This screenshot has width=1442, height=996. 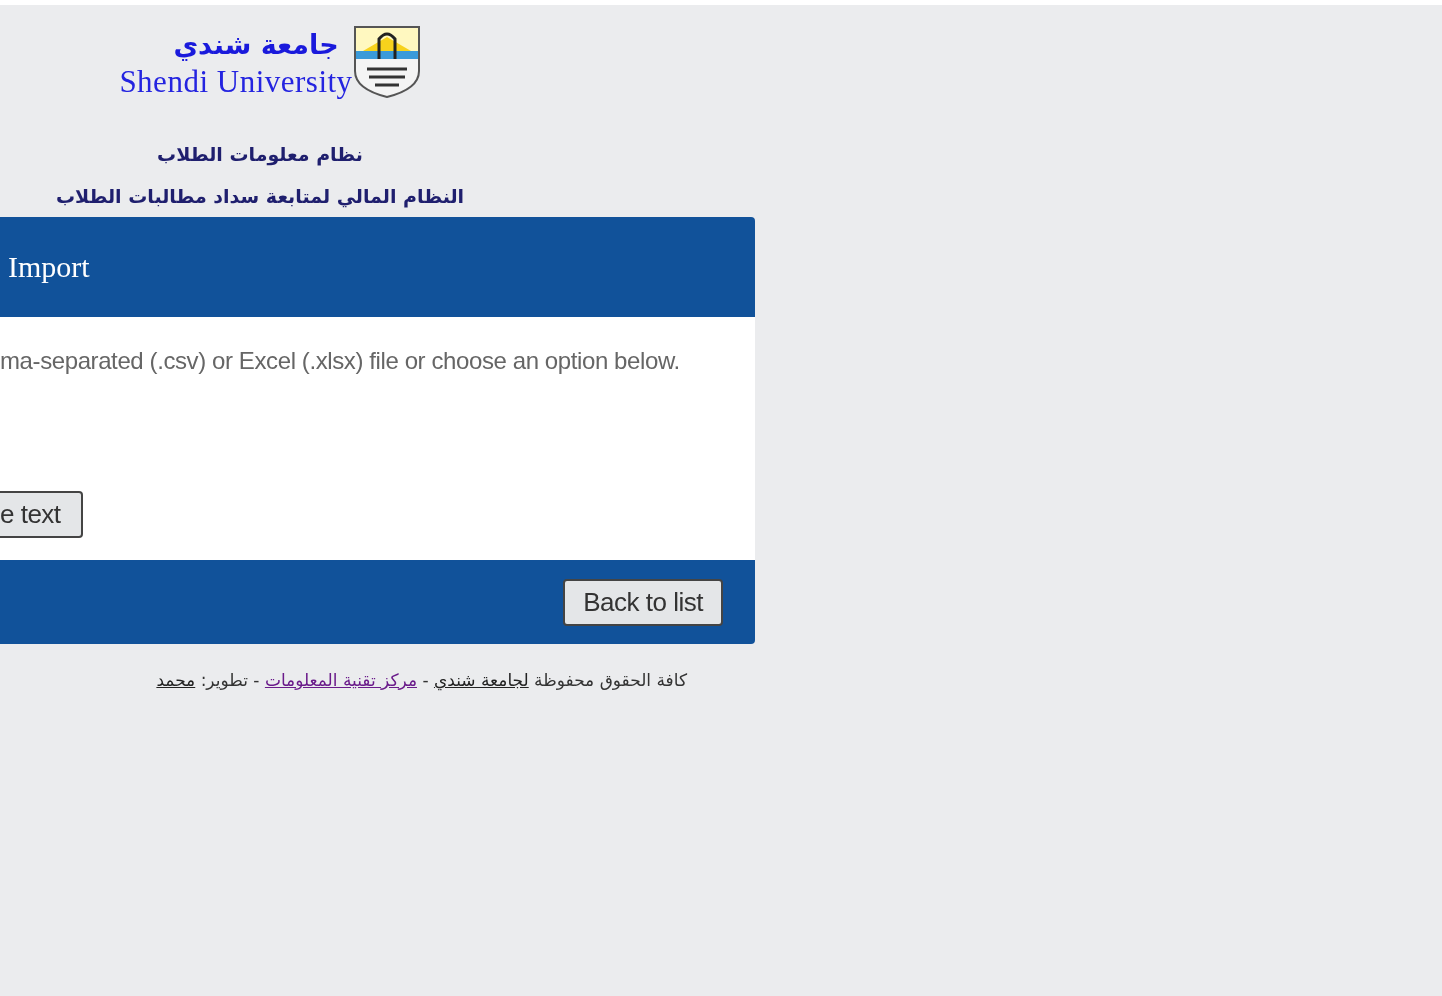 What do you see at coordinates (421, 680) in the screenshot?
I see `copyright-notice: كافة الحقوق محفوظة لجامعة شندي - مركز تقنية المعلومات - تطوير: محمد` at bounding box center [421, 680].